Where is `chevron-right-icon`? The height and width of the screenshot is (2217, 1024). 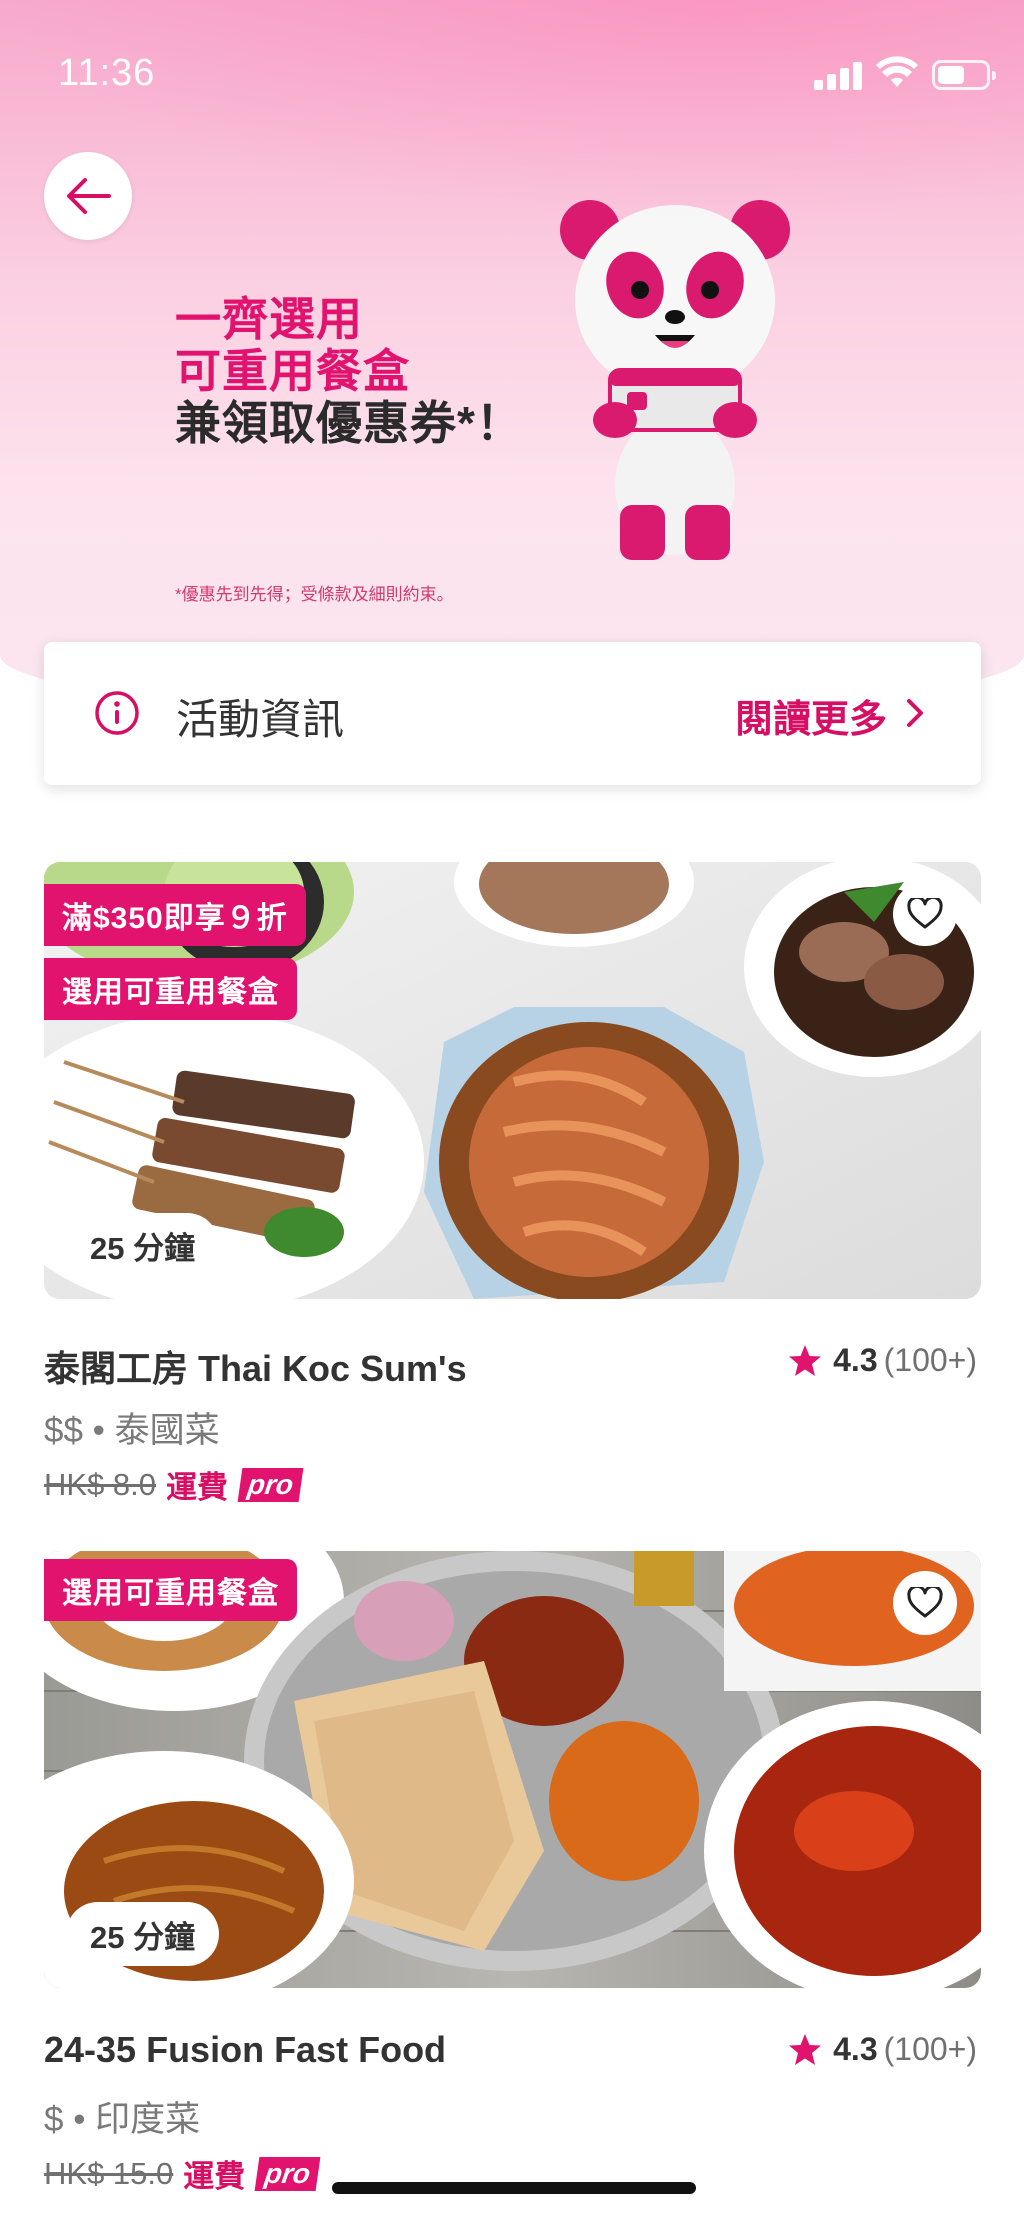
chevron-right-icon is located at coordinates (915, 713).